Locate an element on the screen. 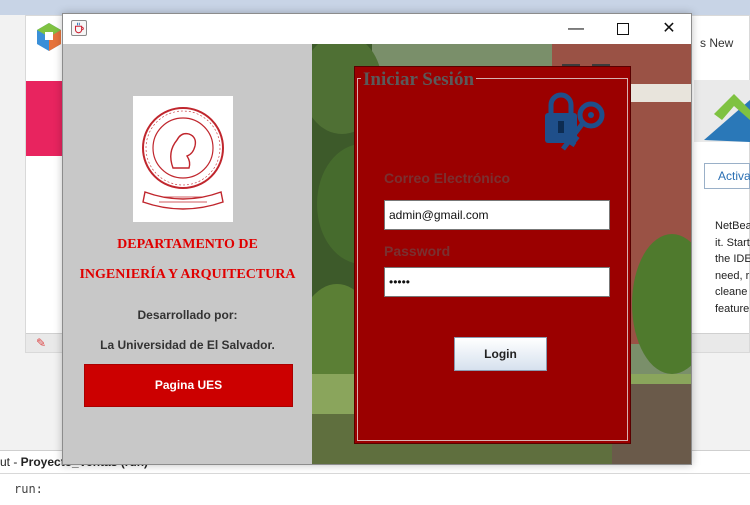 The height and width of the screenshot is (505, 750). maximize-icon is located at coordinates (623, 28).